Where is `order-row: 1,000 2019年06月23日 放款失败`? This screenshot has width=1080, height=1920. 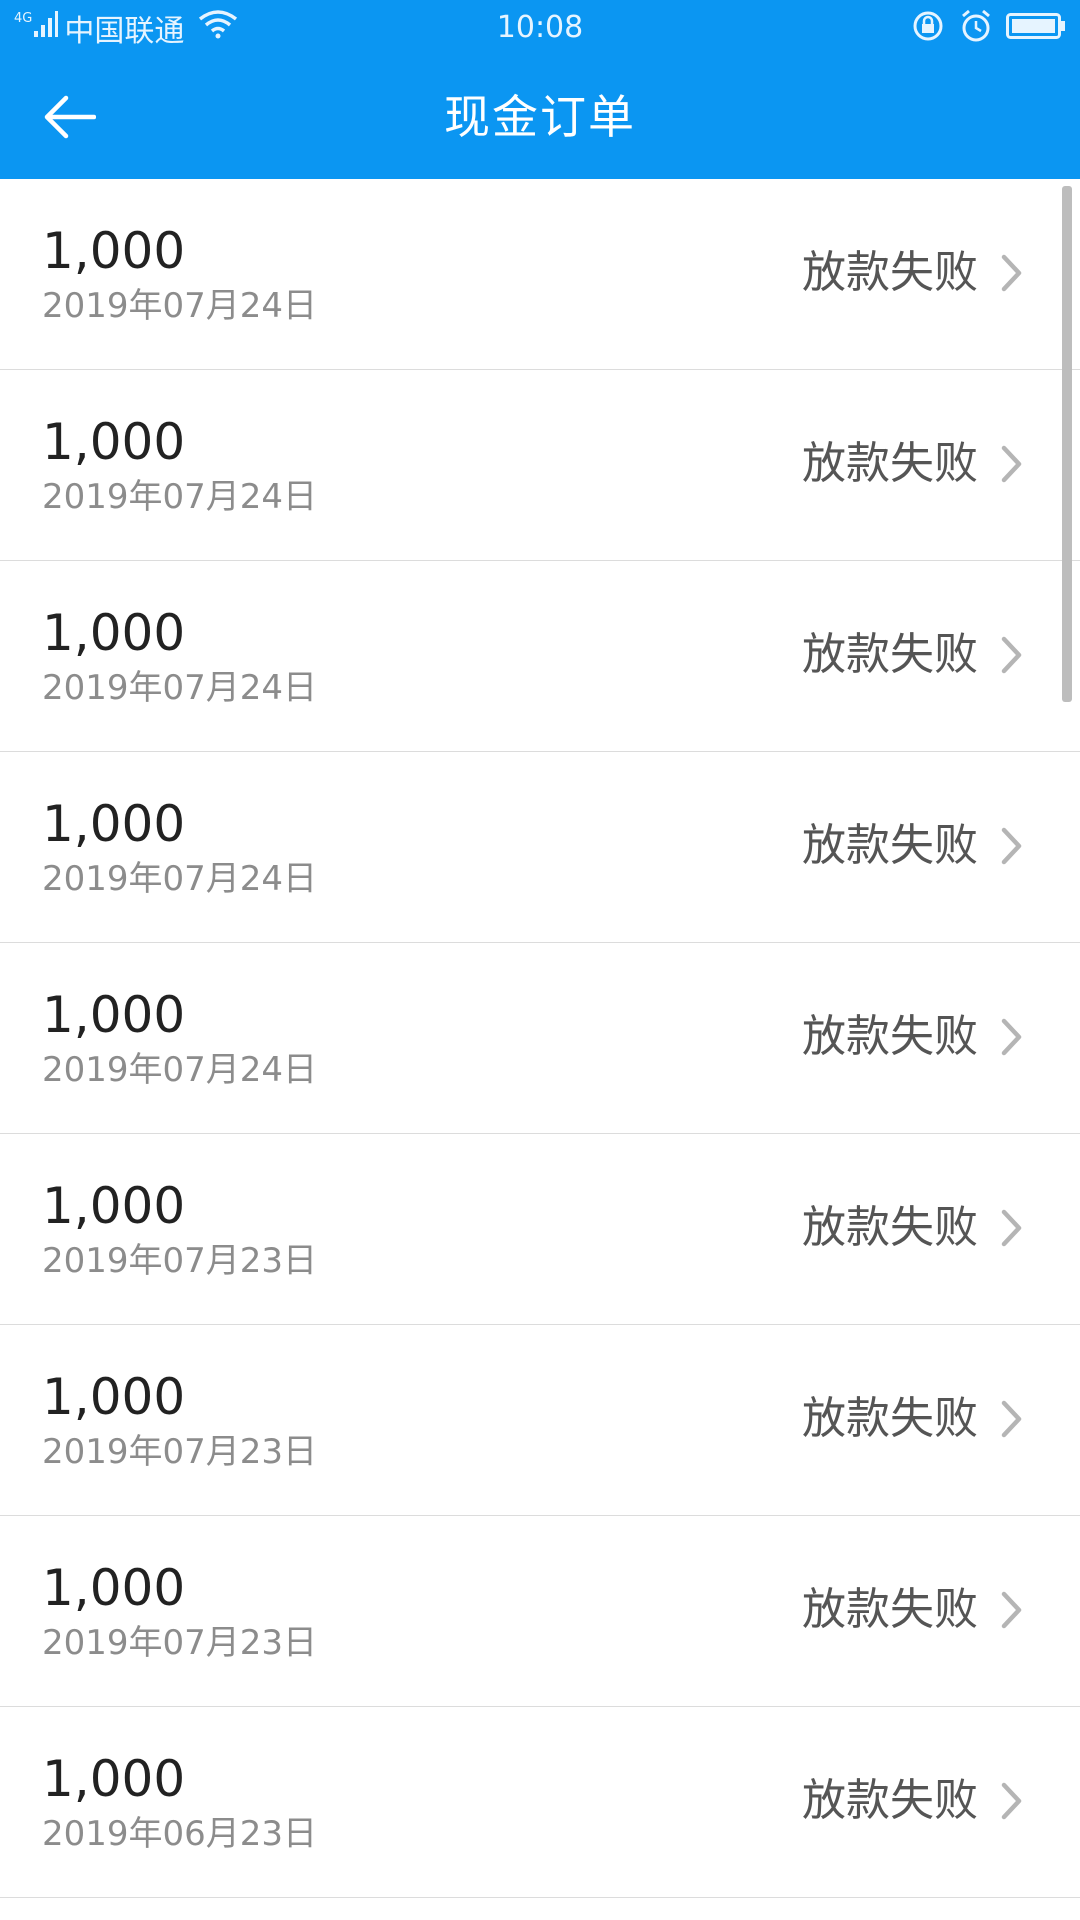
order-row: 1,000 2019年06月23日 放款失败 is located at coordinates (540, 1802).